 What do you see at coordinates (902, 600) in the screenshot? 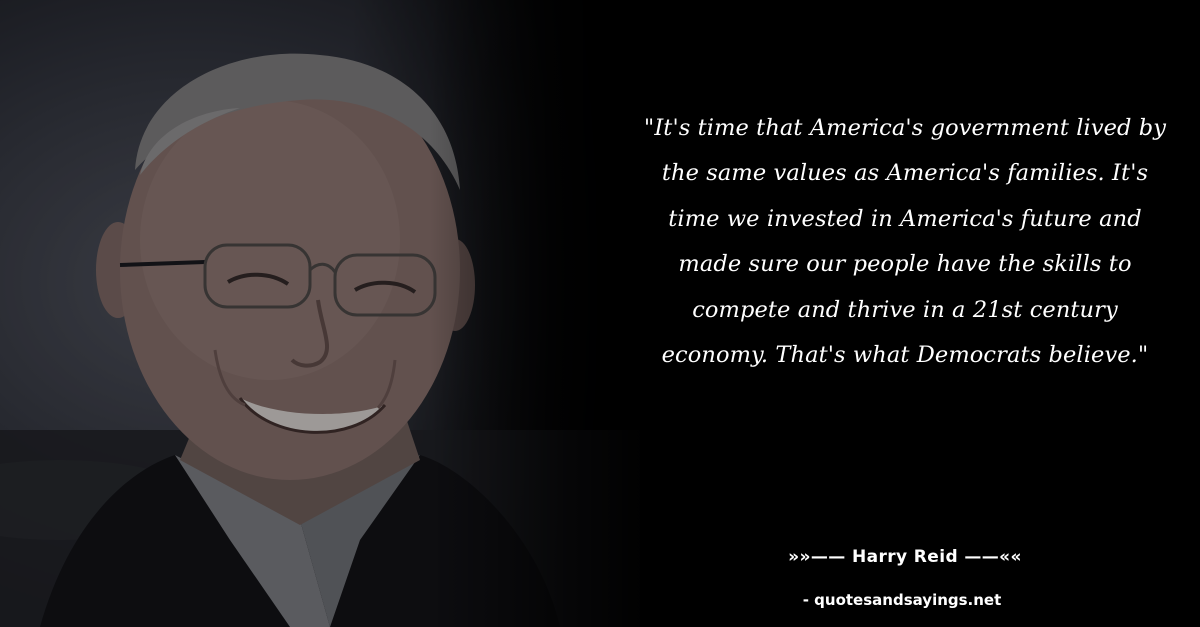
I see `source-attribution: - quotesandsayings.net` at bounding box center [902, 600].